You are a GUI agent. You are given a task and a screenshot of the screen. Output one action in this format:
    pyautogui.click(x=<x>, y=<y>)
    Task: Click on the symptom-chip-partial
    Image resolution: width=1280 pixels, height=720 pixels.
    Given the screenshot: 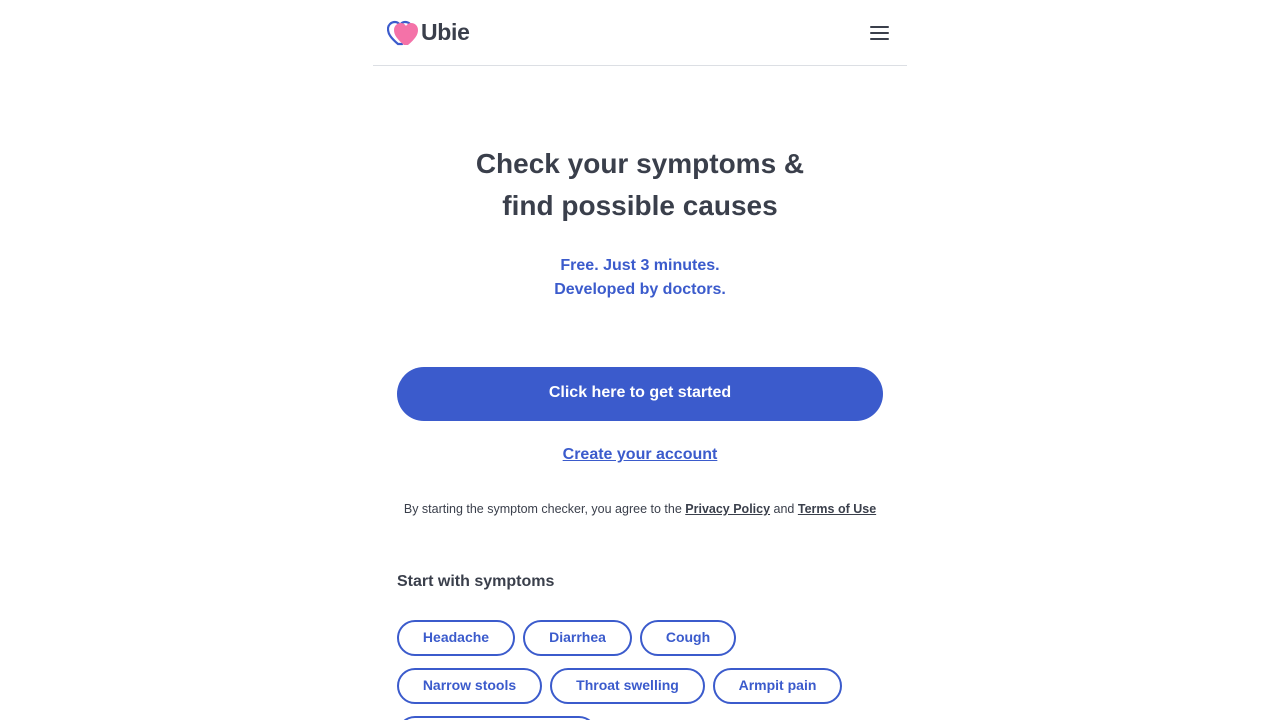 What is the action you would take?
    pyautogui.click(x=497, y=718)
    